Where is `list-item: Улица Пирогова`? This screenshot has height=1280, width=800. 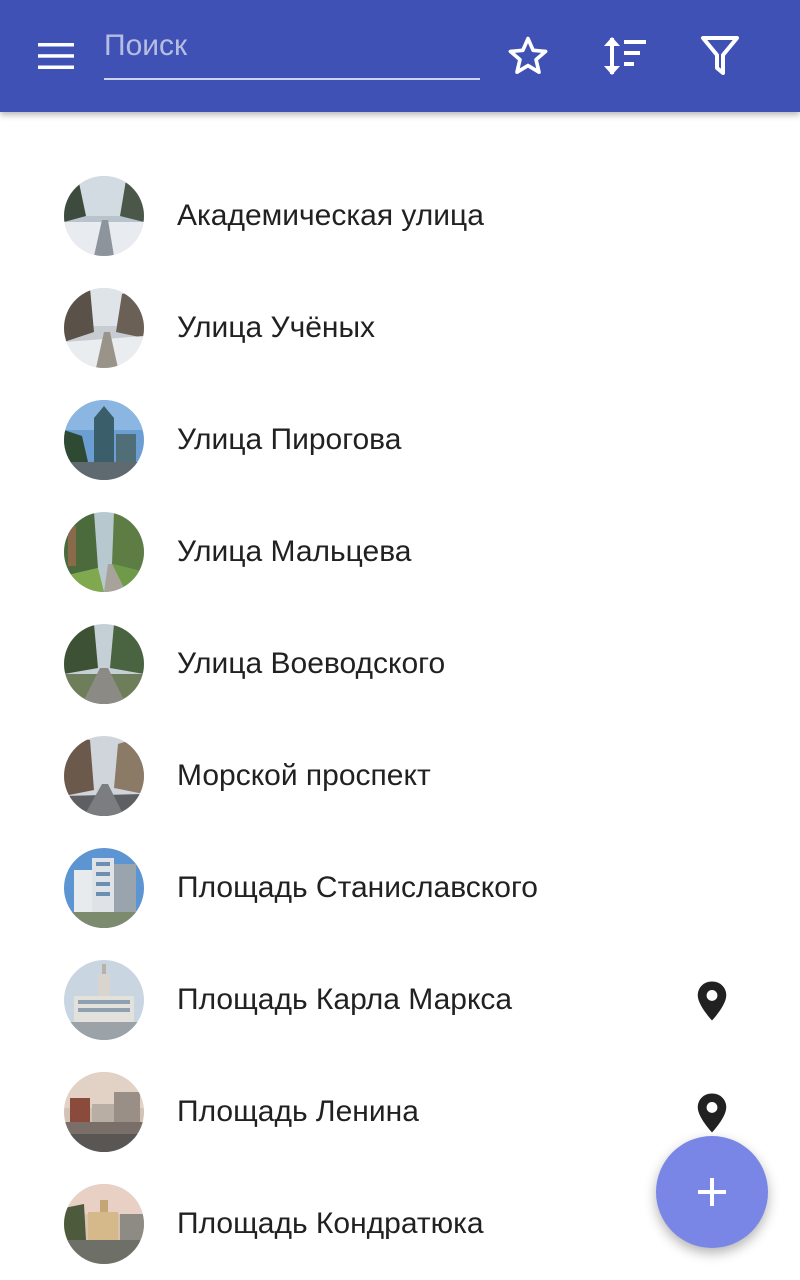 list-item: Улица Пирогова is located at coordinates (400, 440).